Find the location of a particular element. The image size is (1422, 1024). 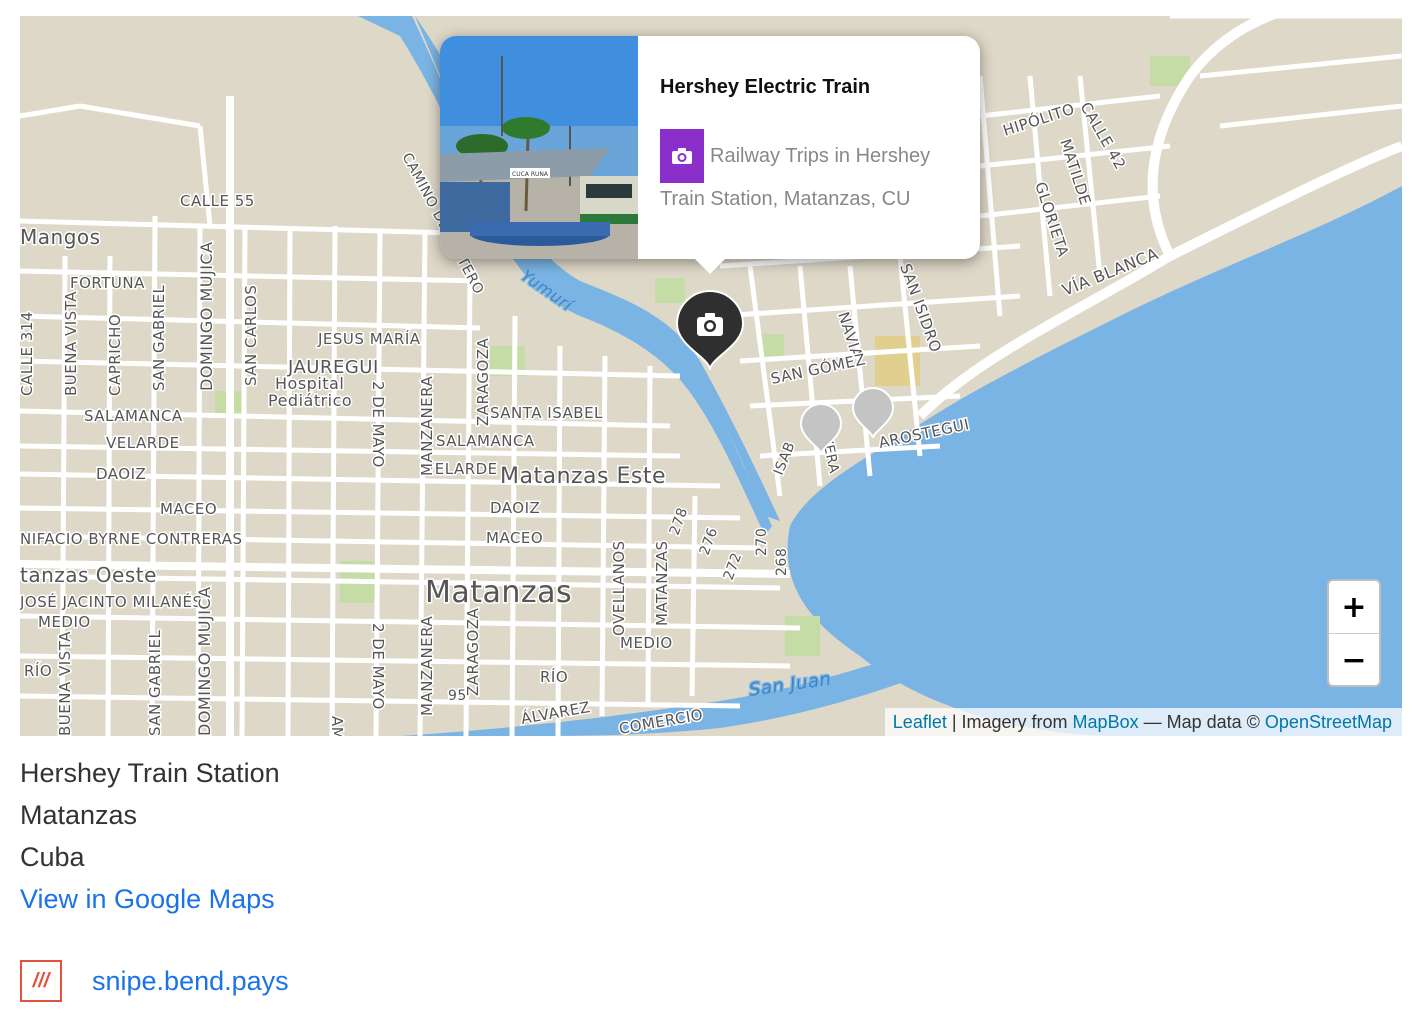

map-label: tanzas Oeste is located at coordinates (88, 575).